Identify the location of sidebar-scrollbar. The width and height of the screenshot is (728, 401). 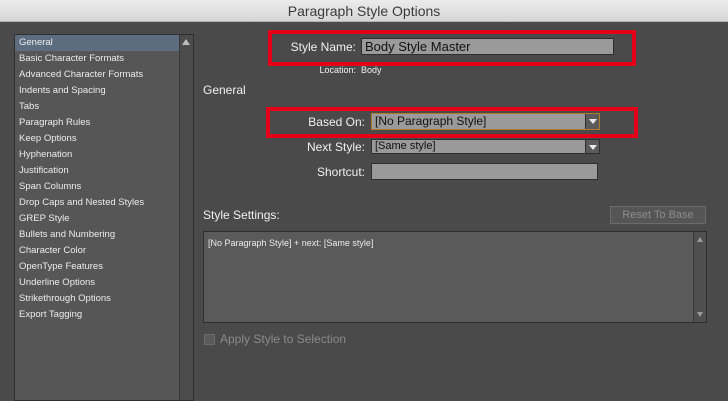
(186, 217).